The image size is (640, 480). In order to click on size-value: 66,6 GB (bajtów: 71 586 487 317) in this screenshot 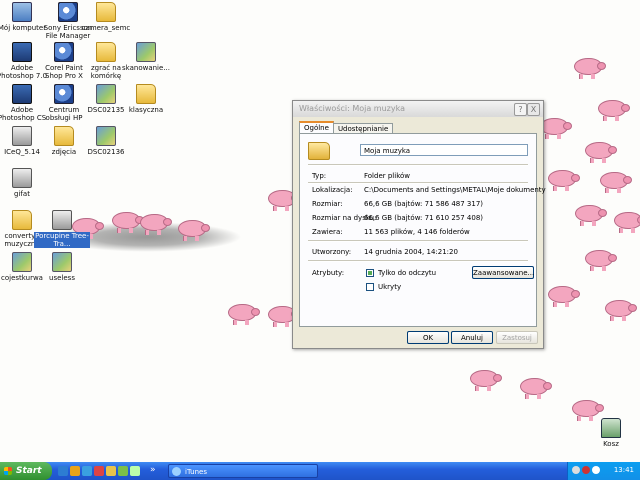, I will do `click(424, 204)`.